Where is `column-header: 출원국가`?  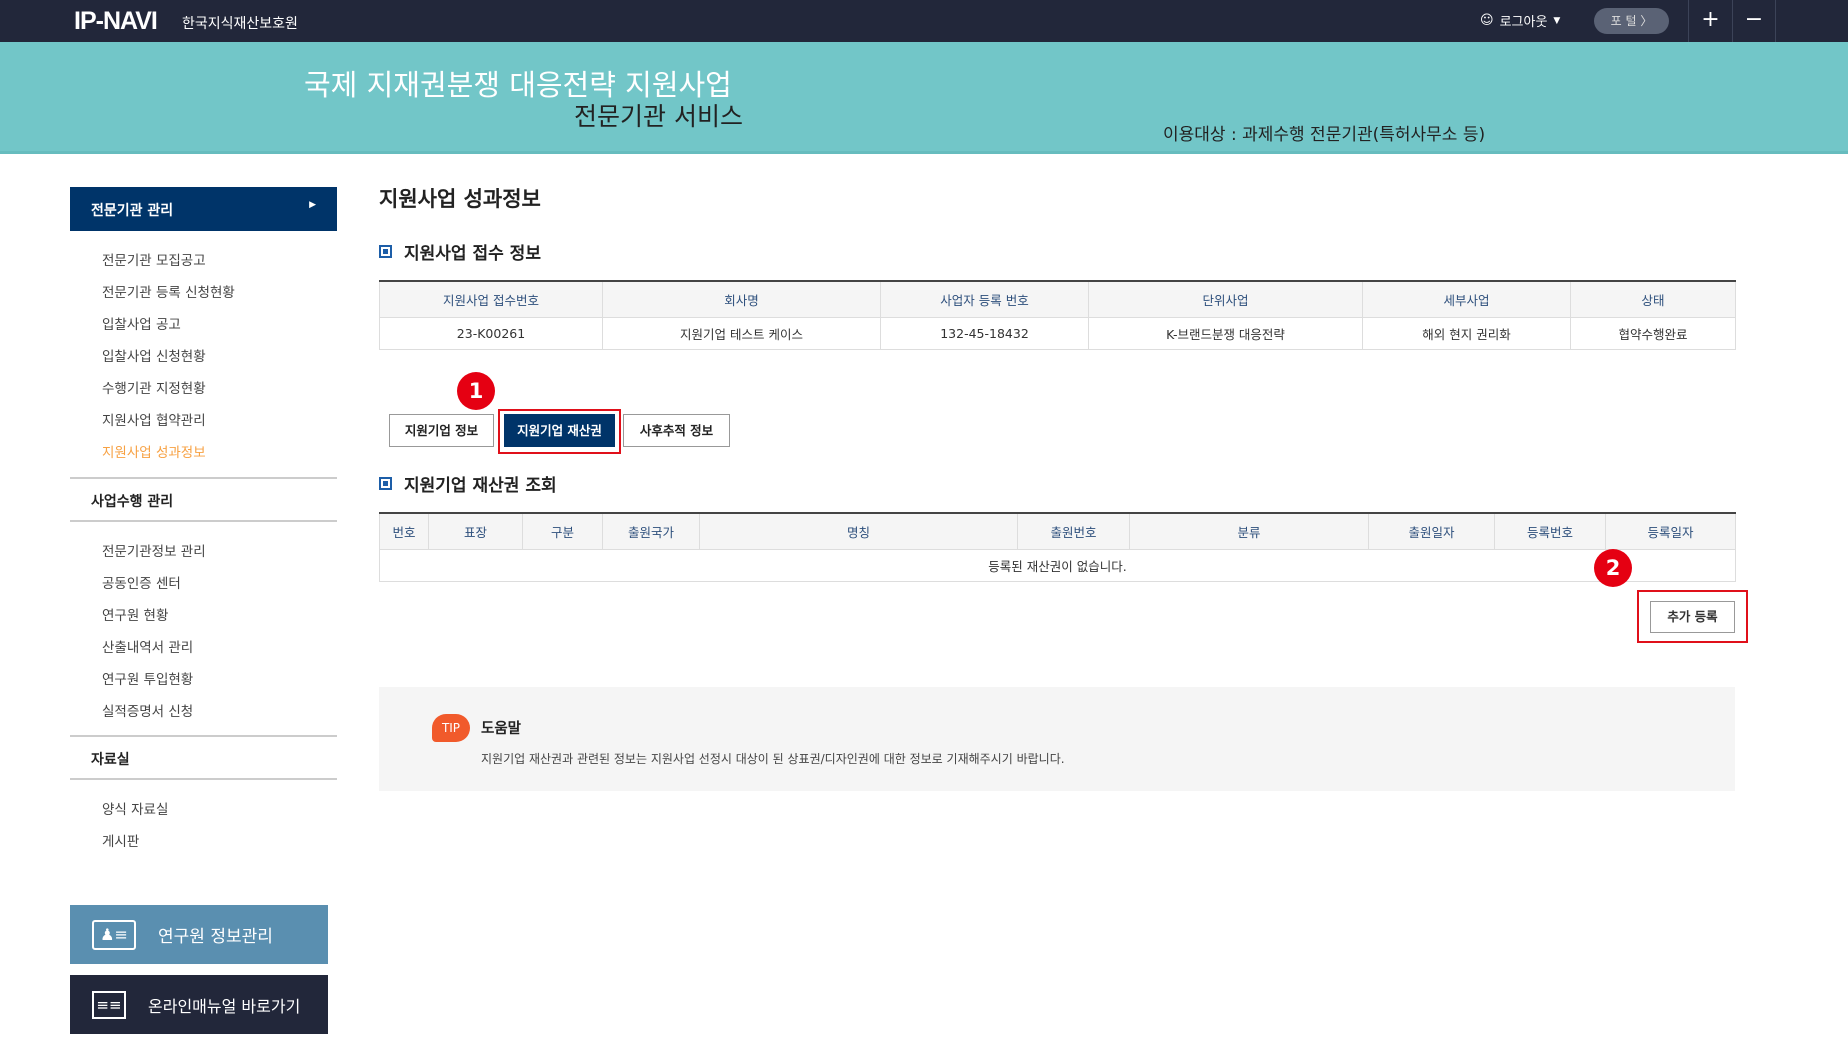 column-header: 출원국가 is located at coordinates (651, 531).